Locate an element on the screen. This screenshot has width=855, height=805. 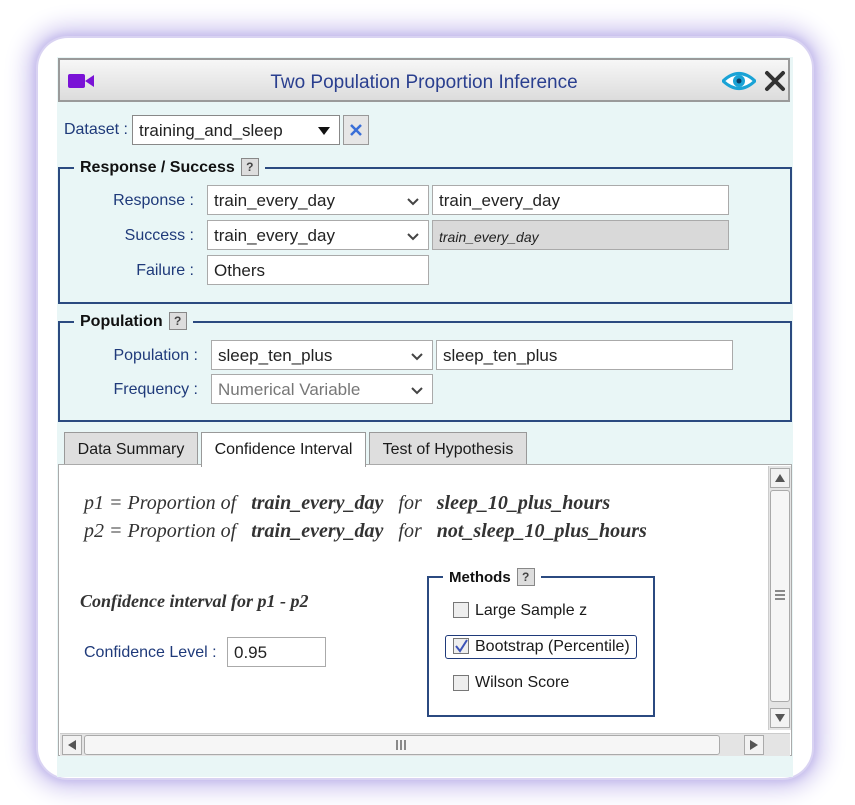
arrow-right-icon is located at coordinates (754, 745).